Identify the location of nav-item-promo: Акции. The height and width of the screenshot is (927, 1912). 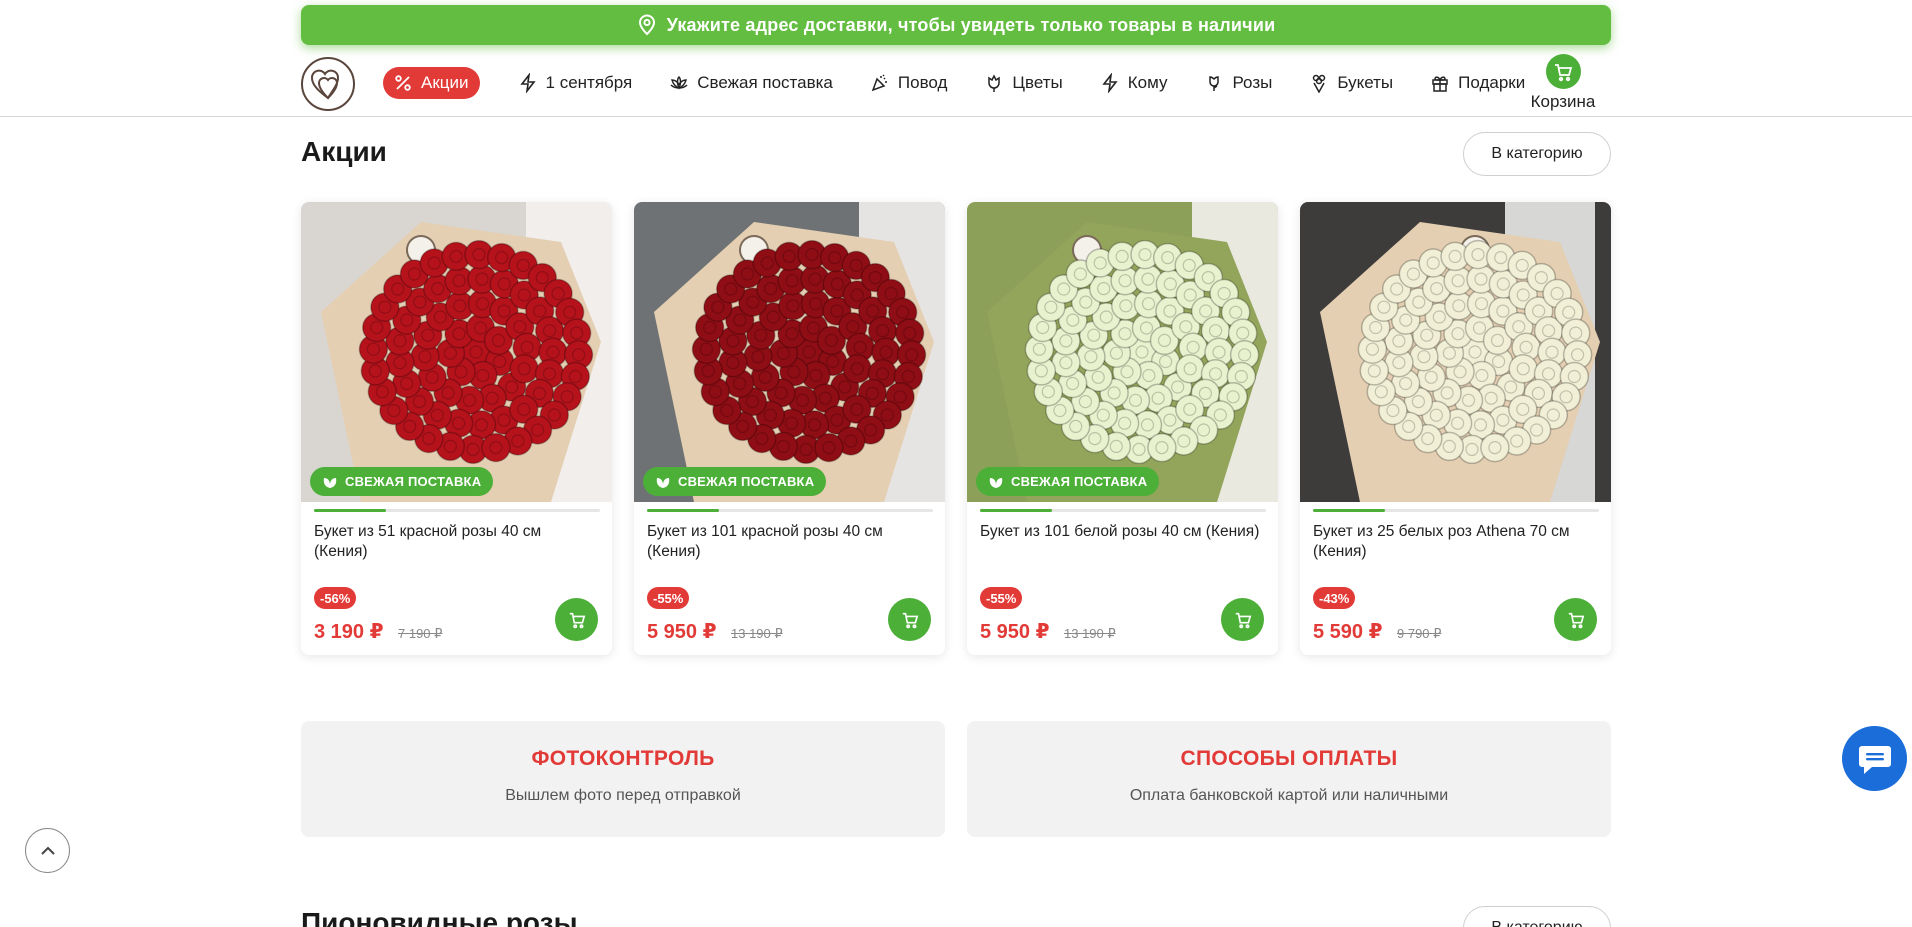
(431, 83).